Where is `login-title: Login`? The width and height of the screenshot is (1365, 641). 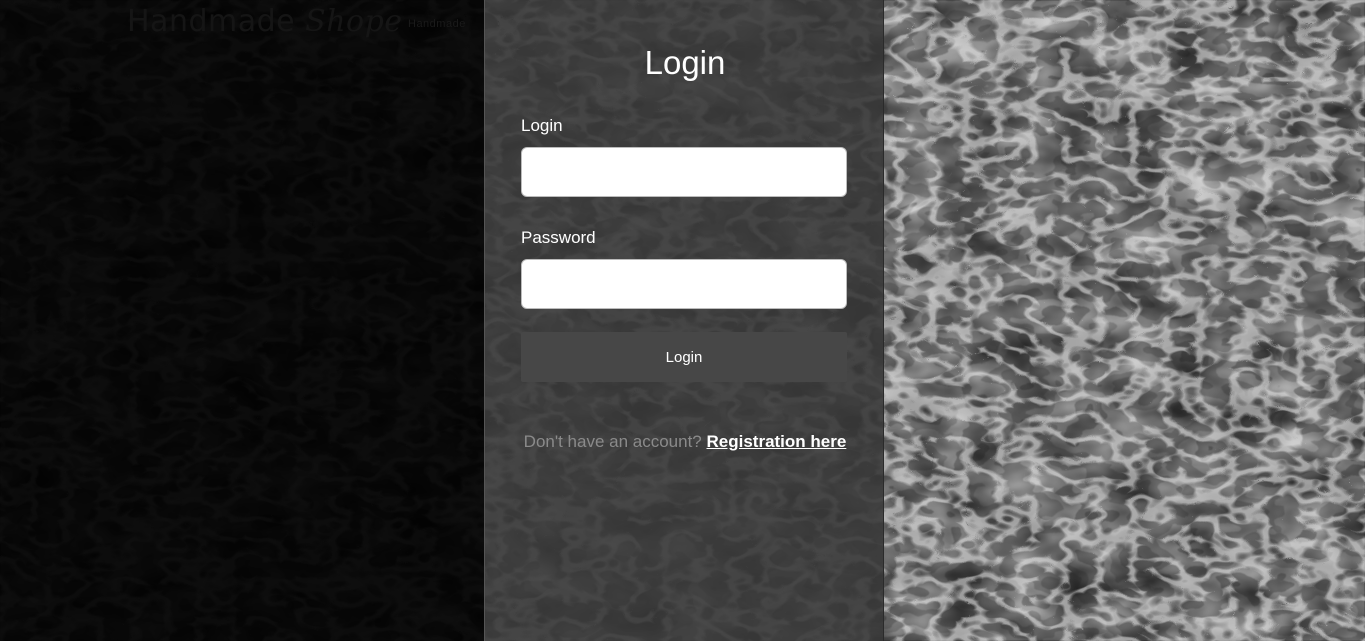
login-title: Login is located at coordinates (685, 62).